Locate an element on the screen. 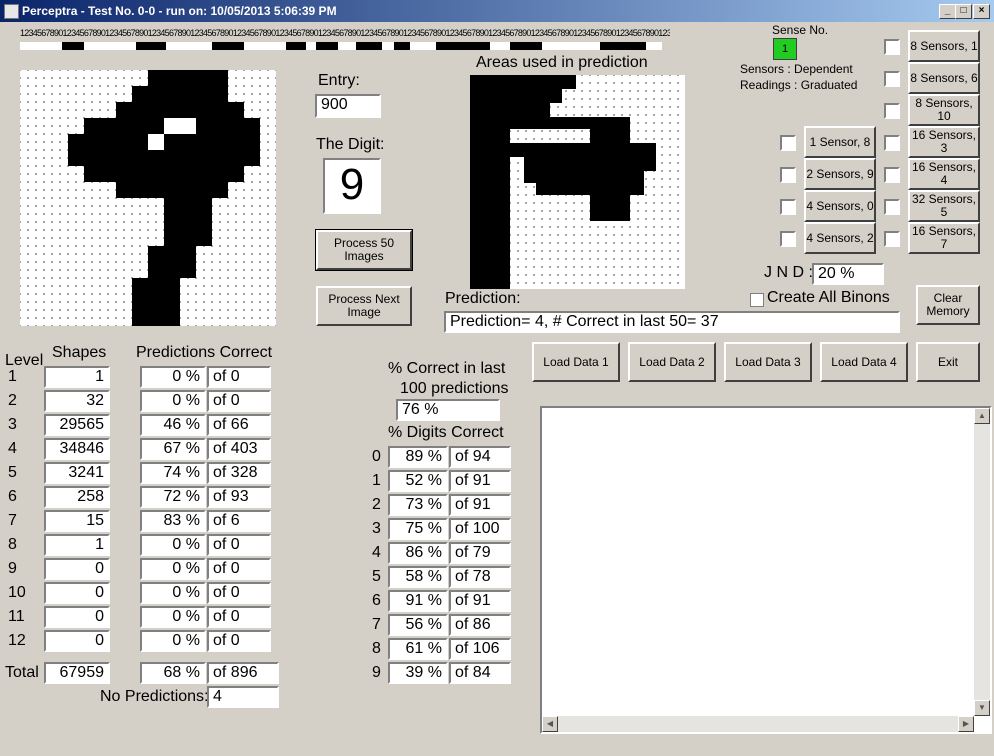  level-shapes-field: 29565 is located at coordinates (77, 425).